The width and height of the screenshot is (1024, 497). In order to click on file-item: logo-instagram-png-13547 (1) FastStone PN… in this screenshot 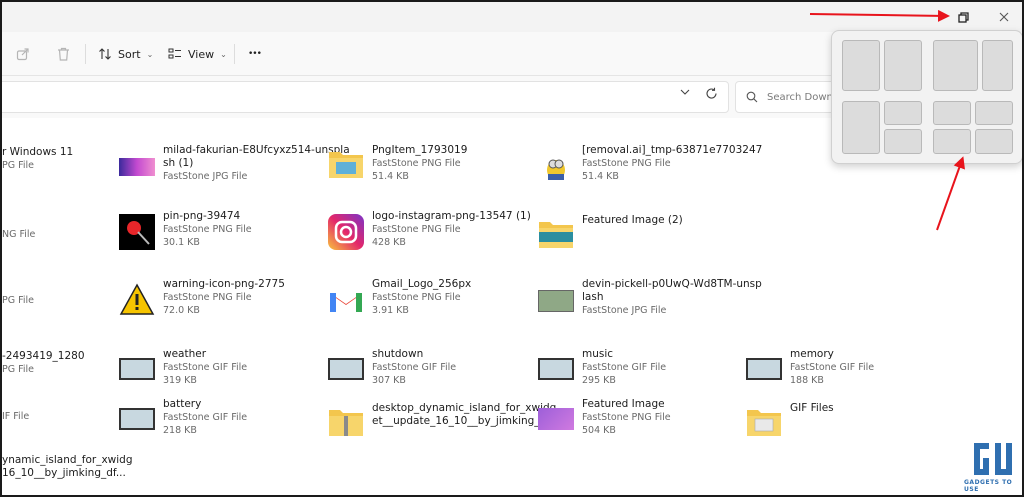, I will do `click(429, 230)`.